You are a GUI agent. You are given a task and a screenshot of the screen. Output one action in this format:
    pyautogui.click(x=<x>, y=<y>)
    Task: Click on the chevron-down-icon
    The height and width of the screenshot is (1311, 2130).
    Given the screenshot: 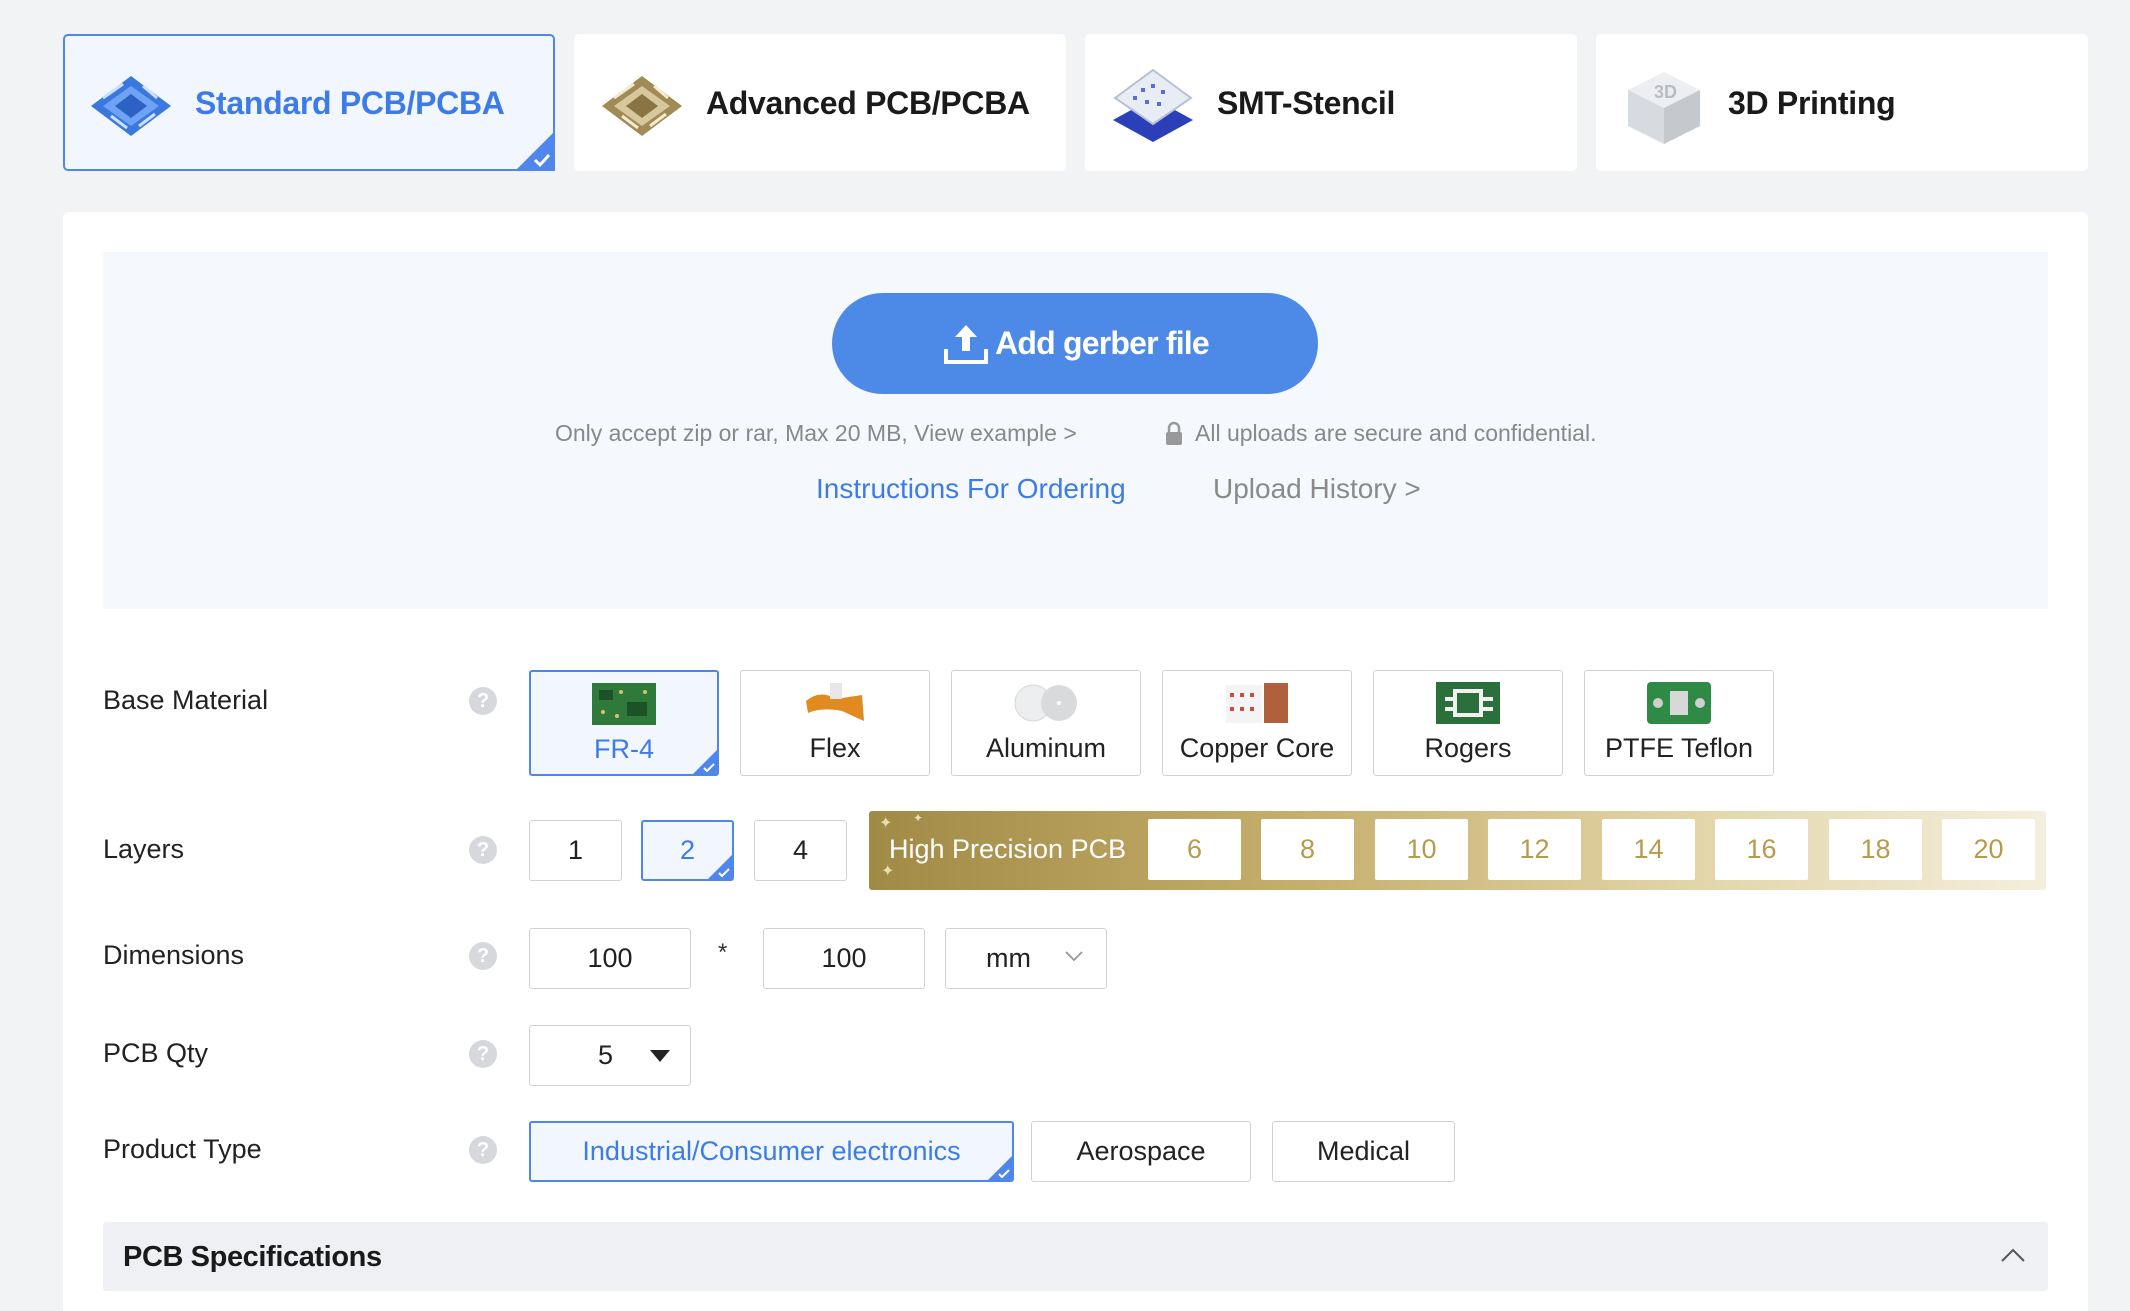 What is the action you would take?
    pyautogui.click(x=1074, y=956)
    